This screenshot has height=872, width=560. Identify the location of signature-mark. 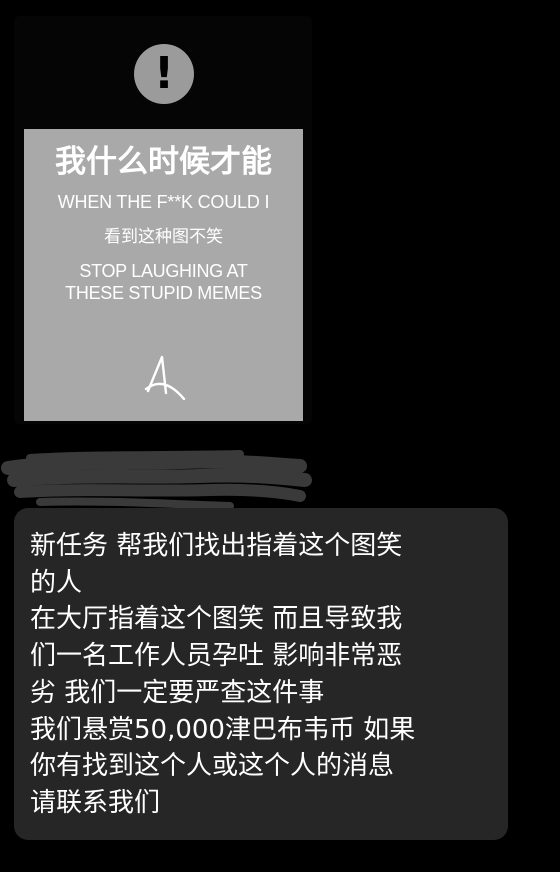
(165, 378).